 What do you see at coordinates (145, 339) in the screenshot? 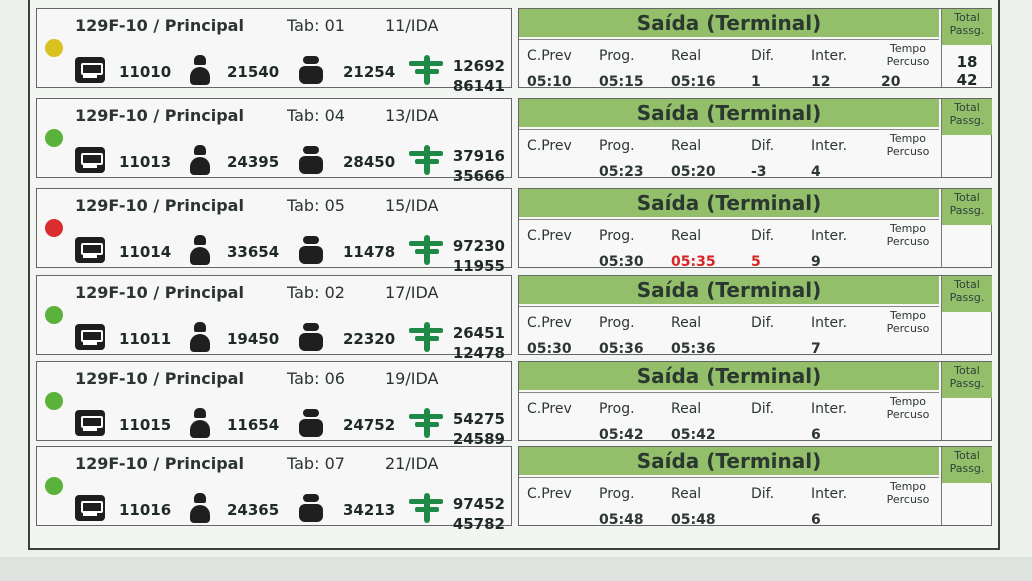
I see `bus-number: 11011` at bounding box center [145, 339].